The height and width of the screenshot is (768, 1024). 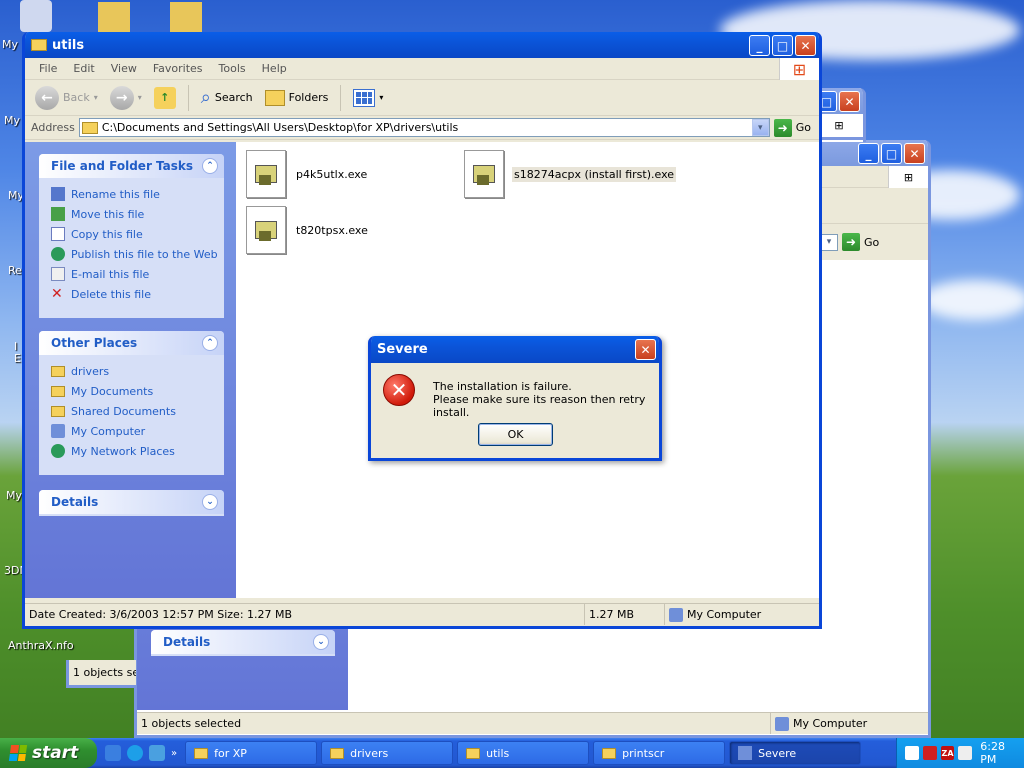 What do you see at coordinates (402, 349) in the screenshot?
I see `dialog-title: Severe` at bounding box center [402, 349].